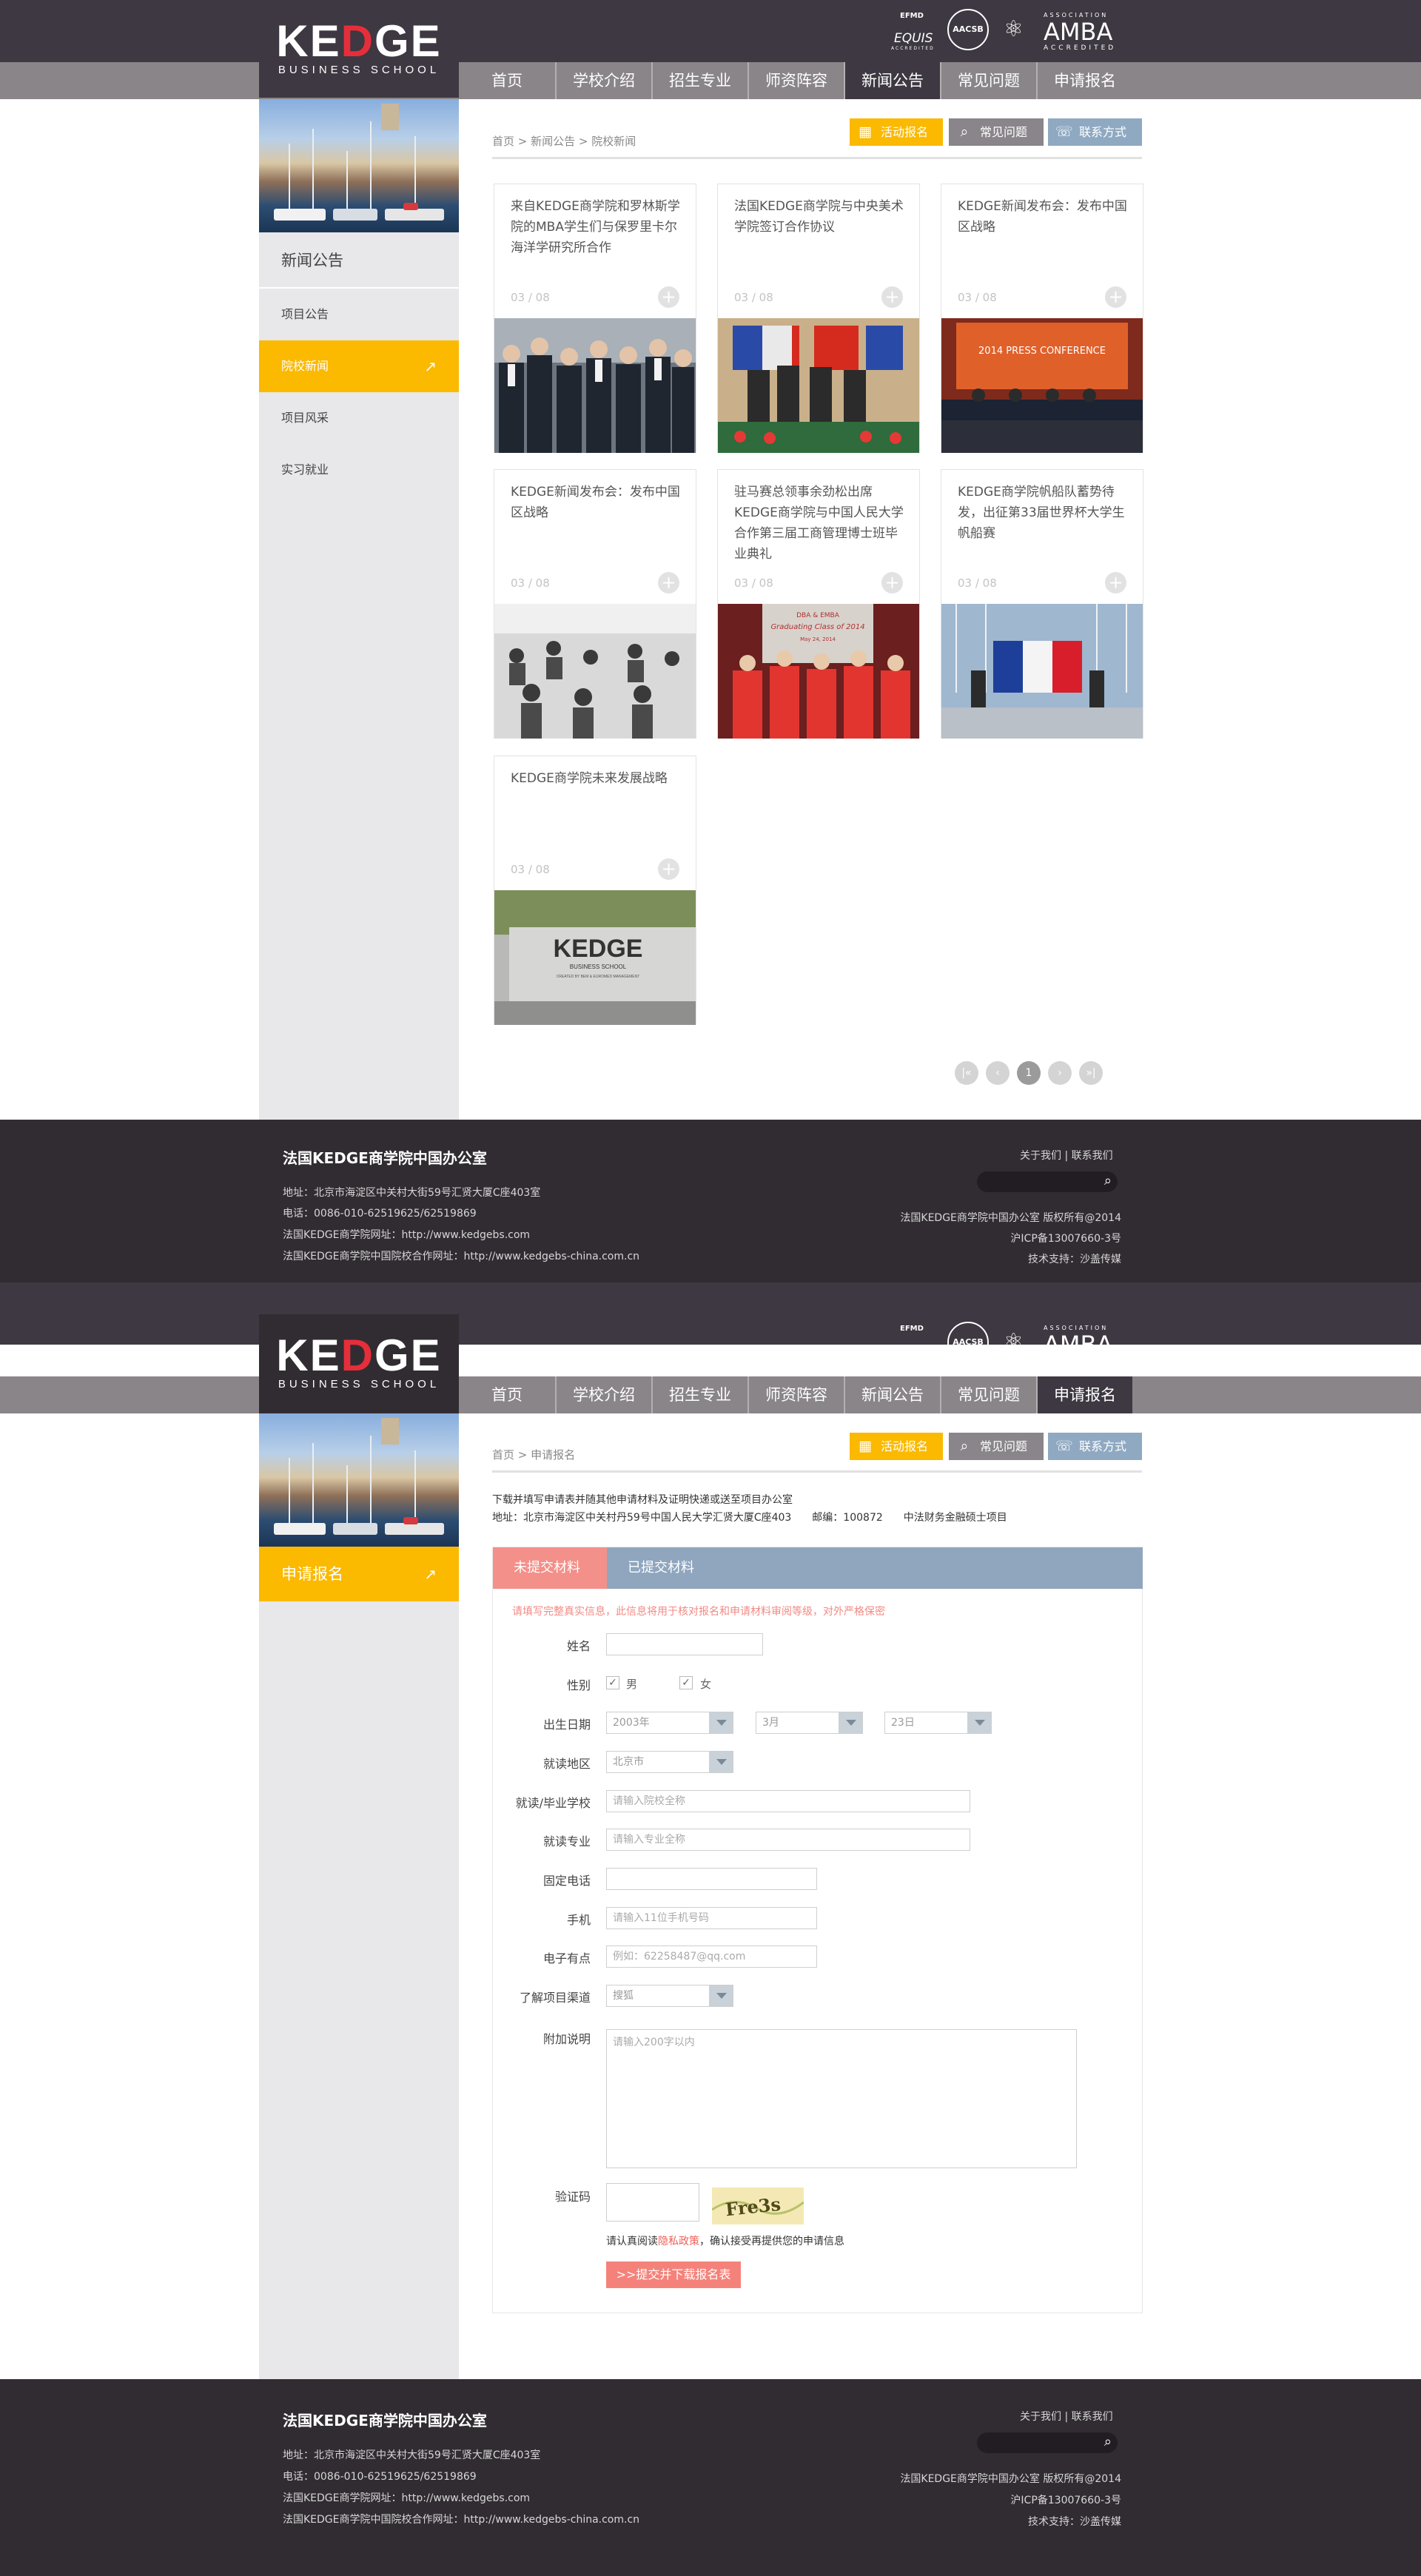 The height and width of the screenshot is (2576, 1421). I want to click on gender-male-checkbox: ✓, so click(612, 1682).